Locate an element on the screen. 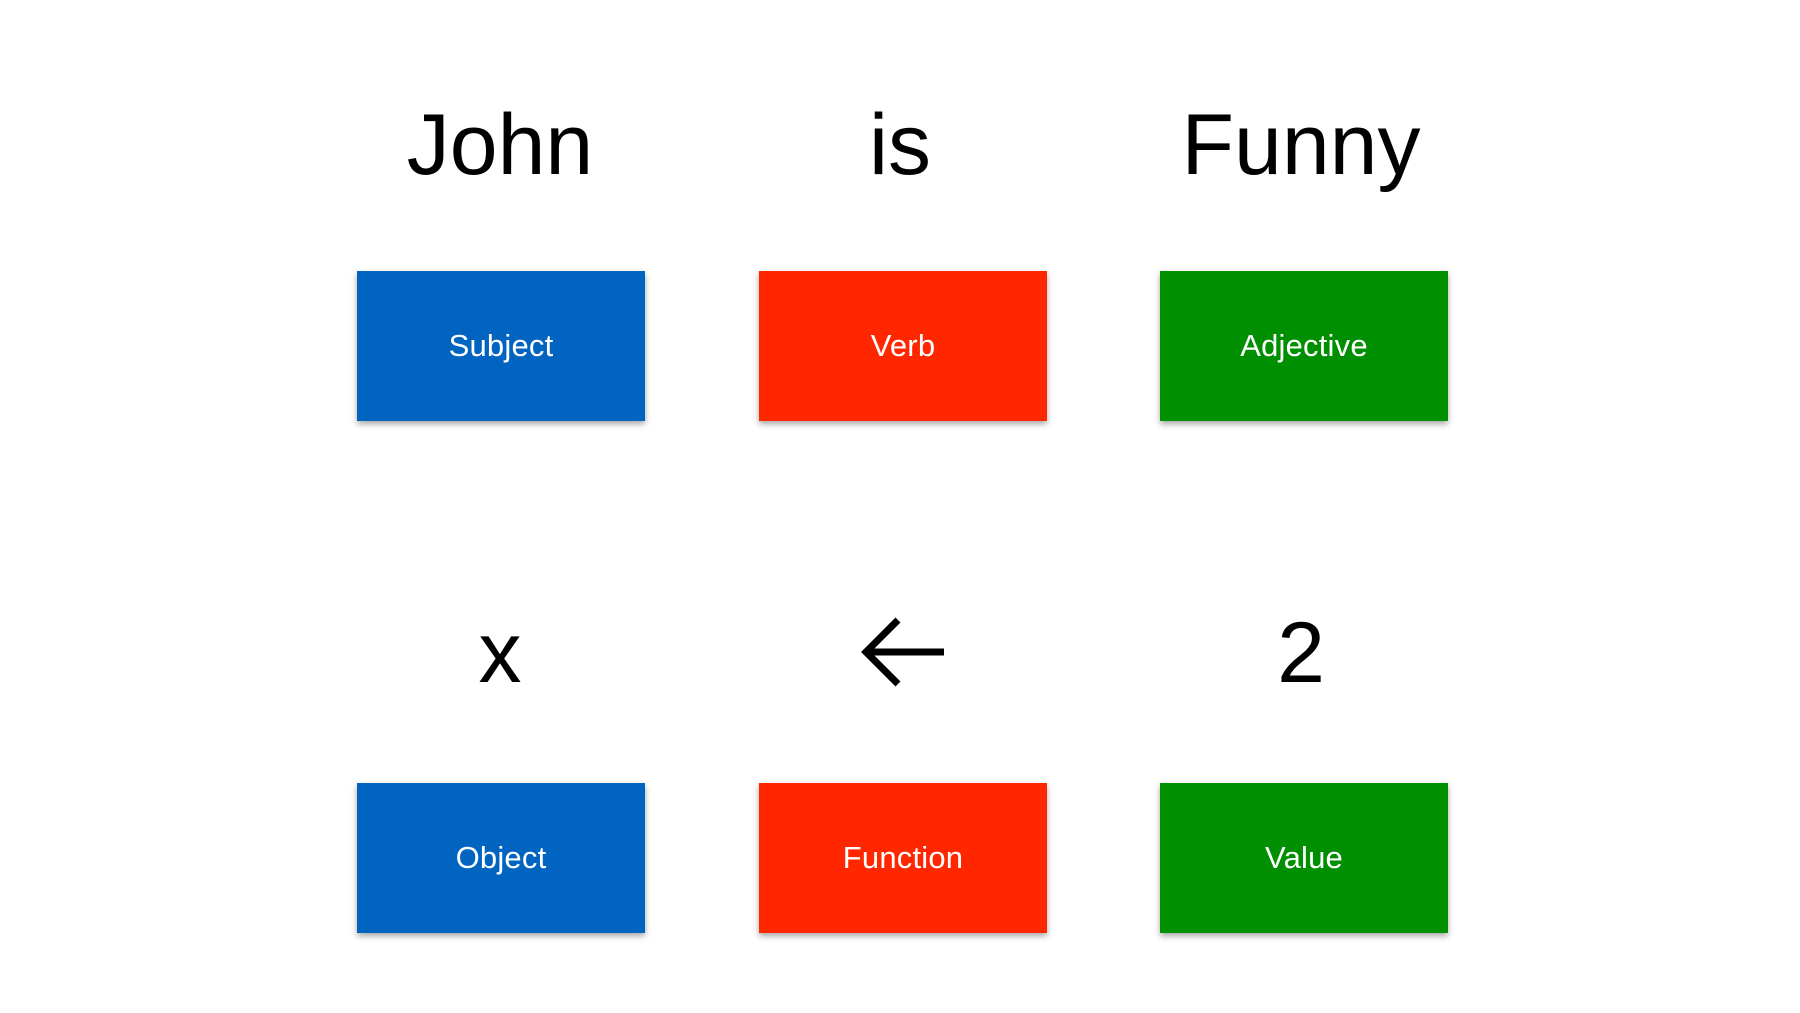  function-label: Function is located at coordinates (903, 857).